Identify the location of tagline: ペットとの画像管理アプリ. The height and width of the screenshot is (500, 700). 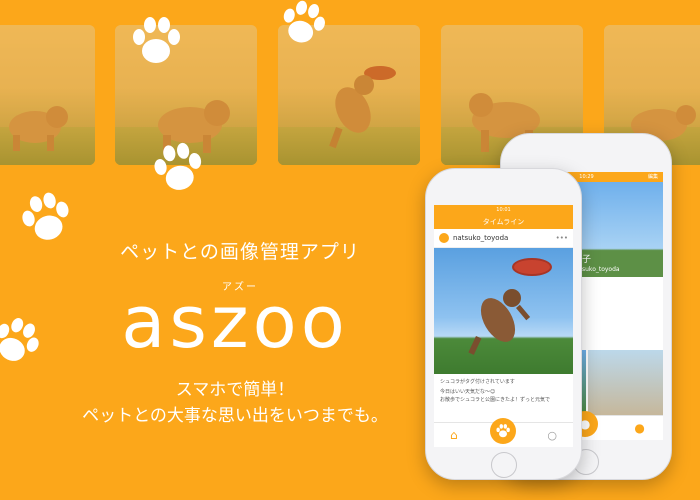
(240, 252).